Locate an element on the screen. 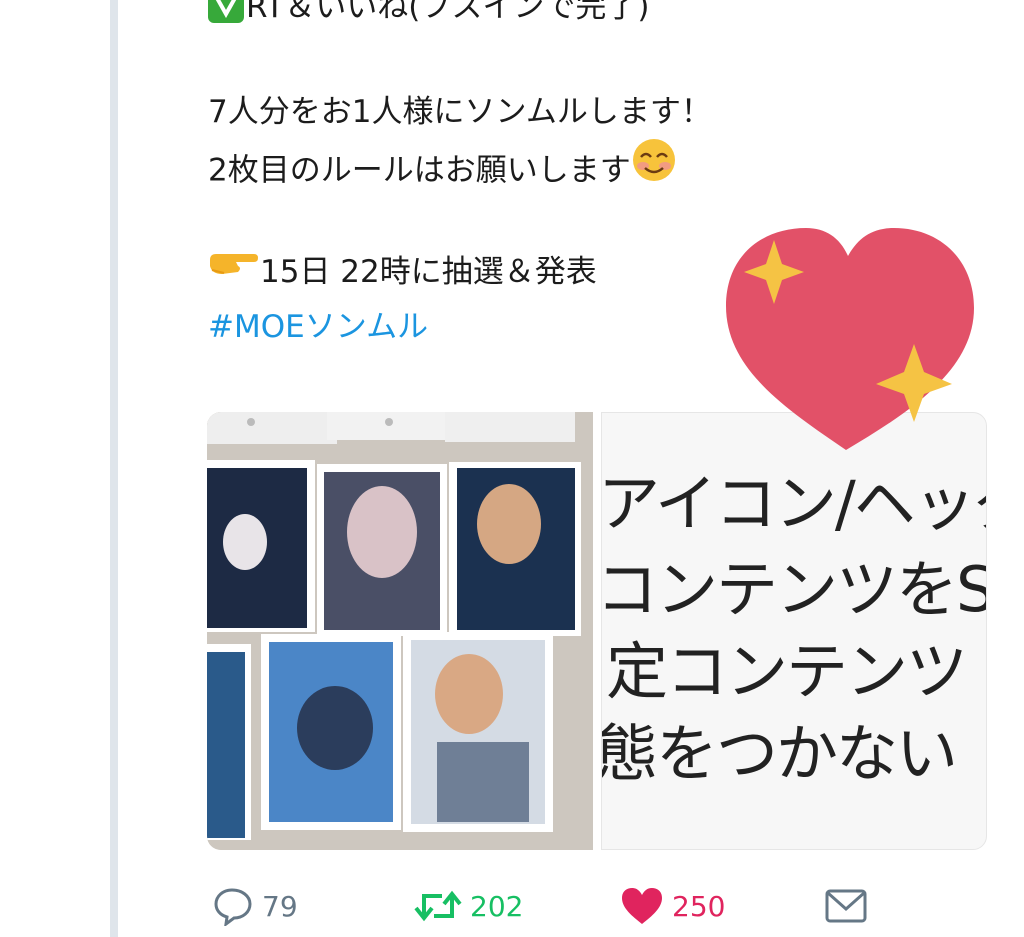 This screenshot has height=937, width=1024. smiling-face-emoji is located at coordinates (654, 169).